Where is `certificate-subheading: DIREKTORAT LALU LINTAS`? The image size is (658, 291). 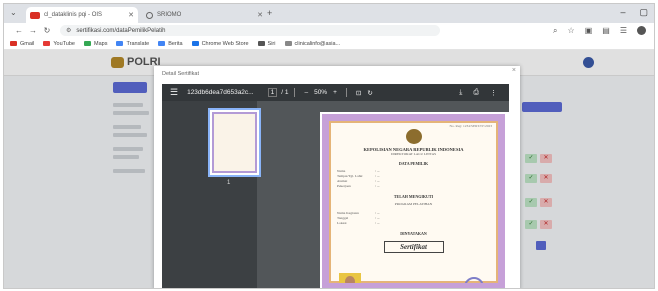
certificate-subheading: DIREKTORAT LALU LINTAS is located at coordinates (413, 154).